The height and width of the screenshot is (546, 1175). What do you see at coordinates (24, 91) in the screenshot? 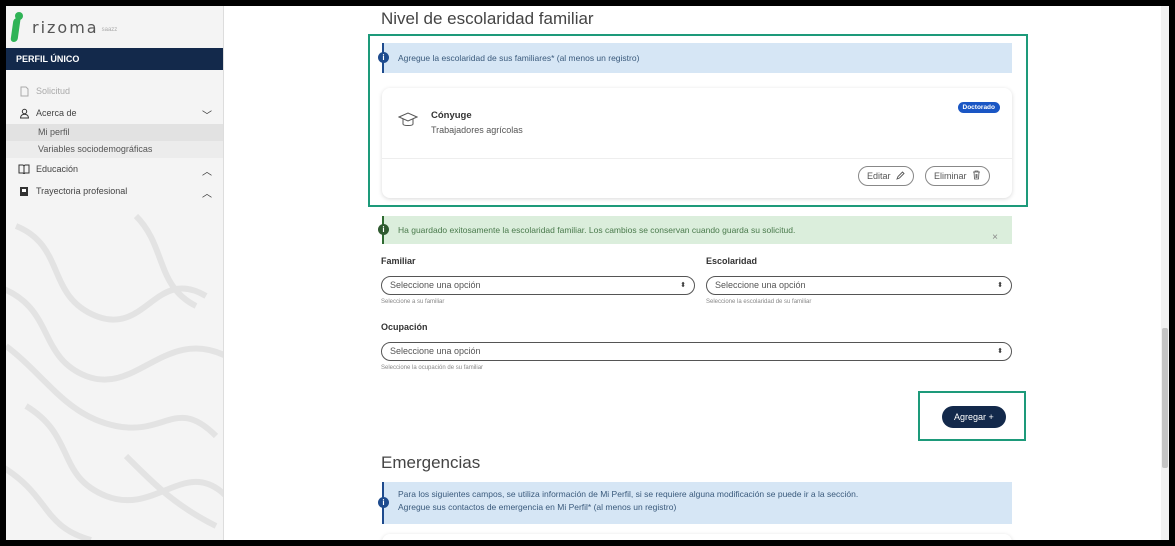
I see `document-icon` at bounding box center [24, 91].